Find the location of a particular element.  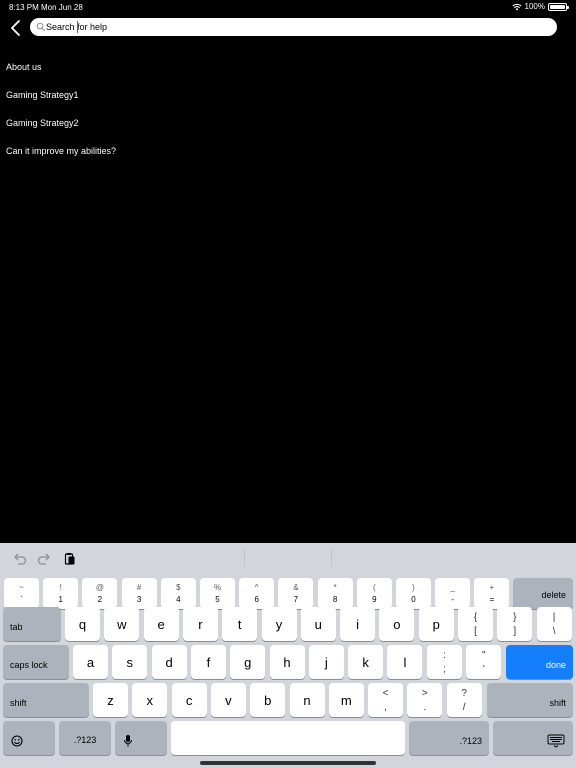

key-letter-label: g is located at coordinates (248, 662).